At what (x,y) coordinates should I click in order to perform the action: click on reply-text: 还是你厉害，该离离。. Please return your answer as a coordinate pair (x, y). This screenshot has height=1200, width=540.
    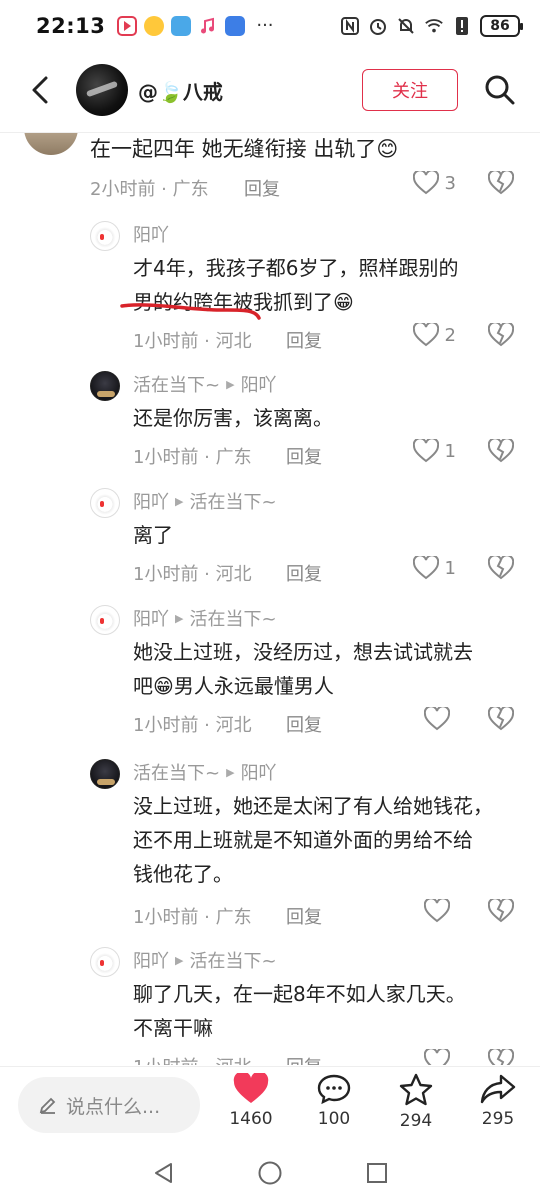
    Looking at the image, I should click on (328, 418).